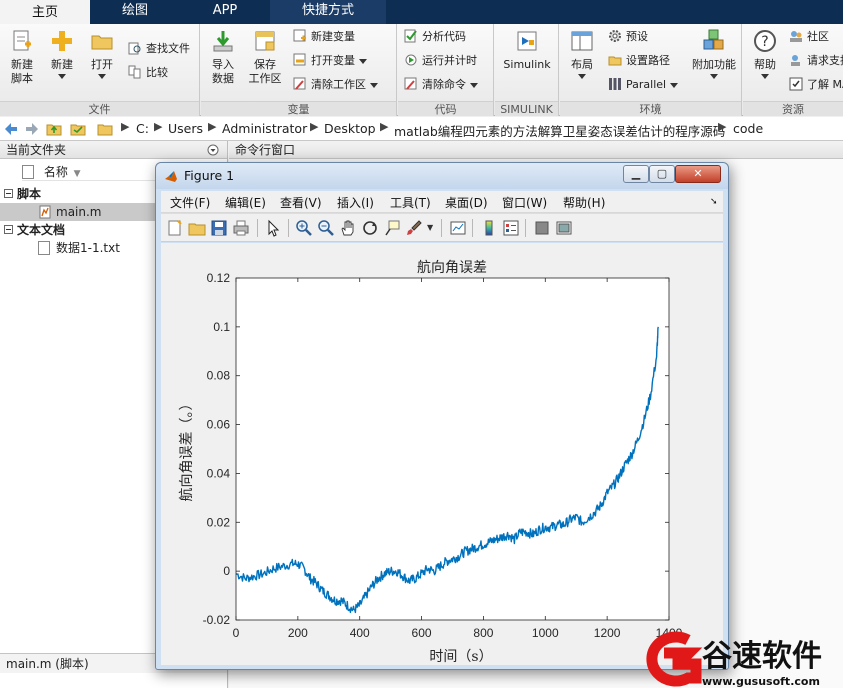 The height and width of the screenshot is (688, 843). What do you see at coordinates (32, 129) in the screenshot?
I see `forward-arrow-icon` at bounding box center [32, 129].